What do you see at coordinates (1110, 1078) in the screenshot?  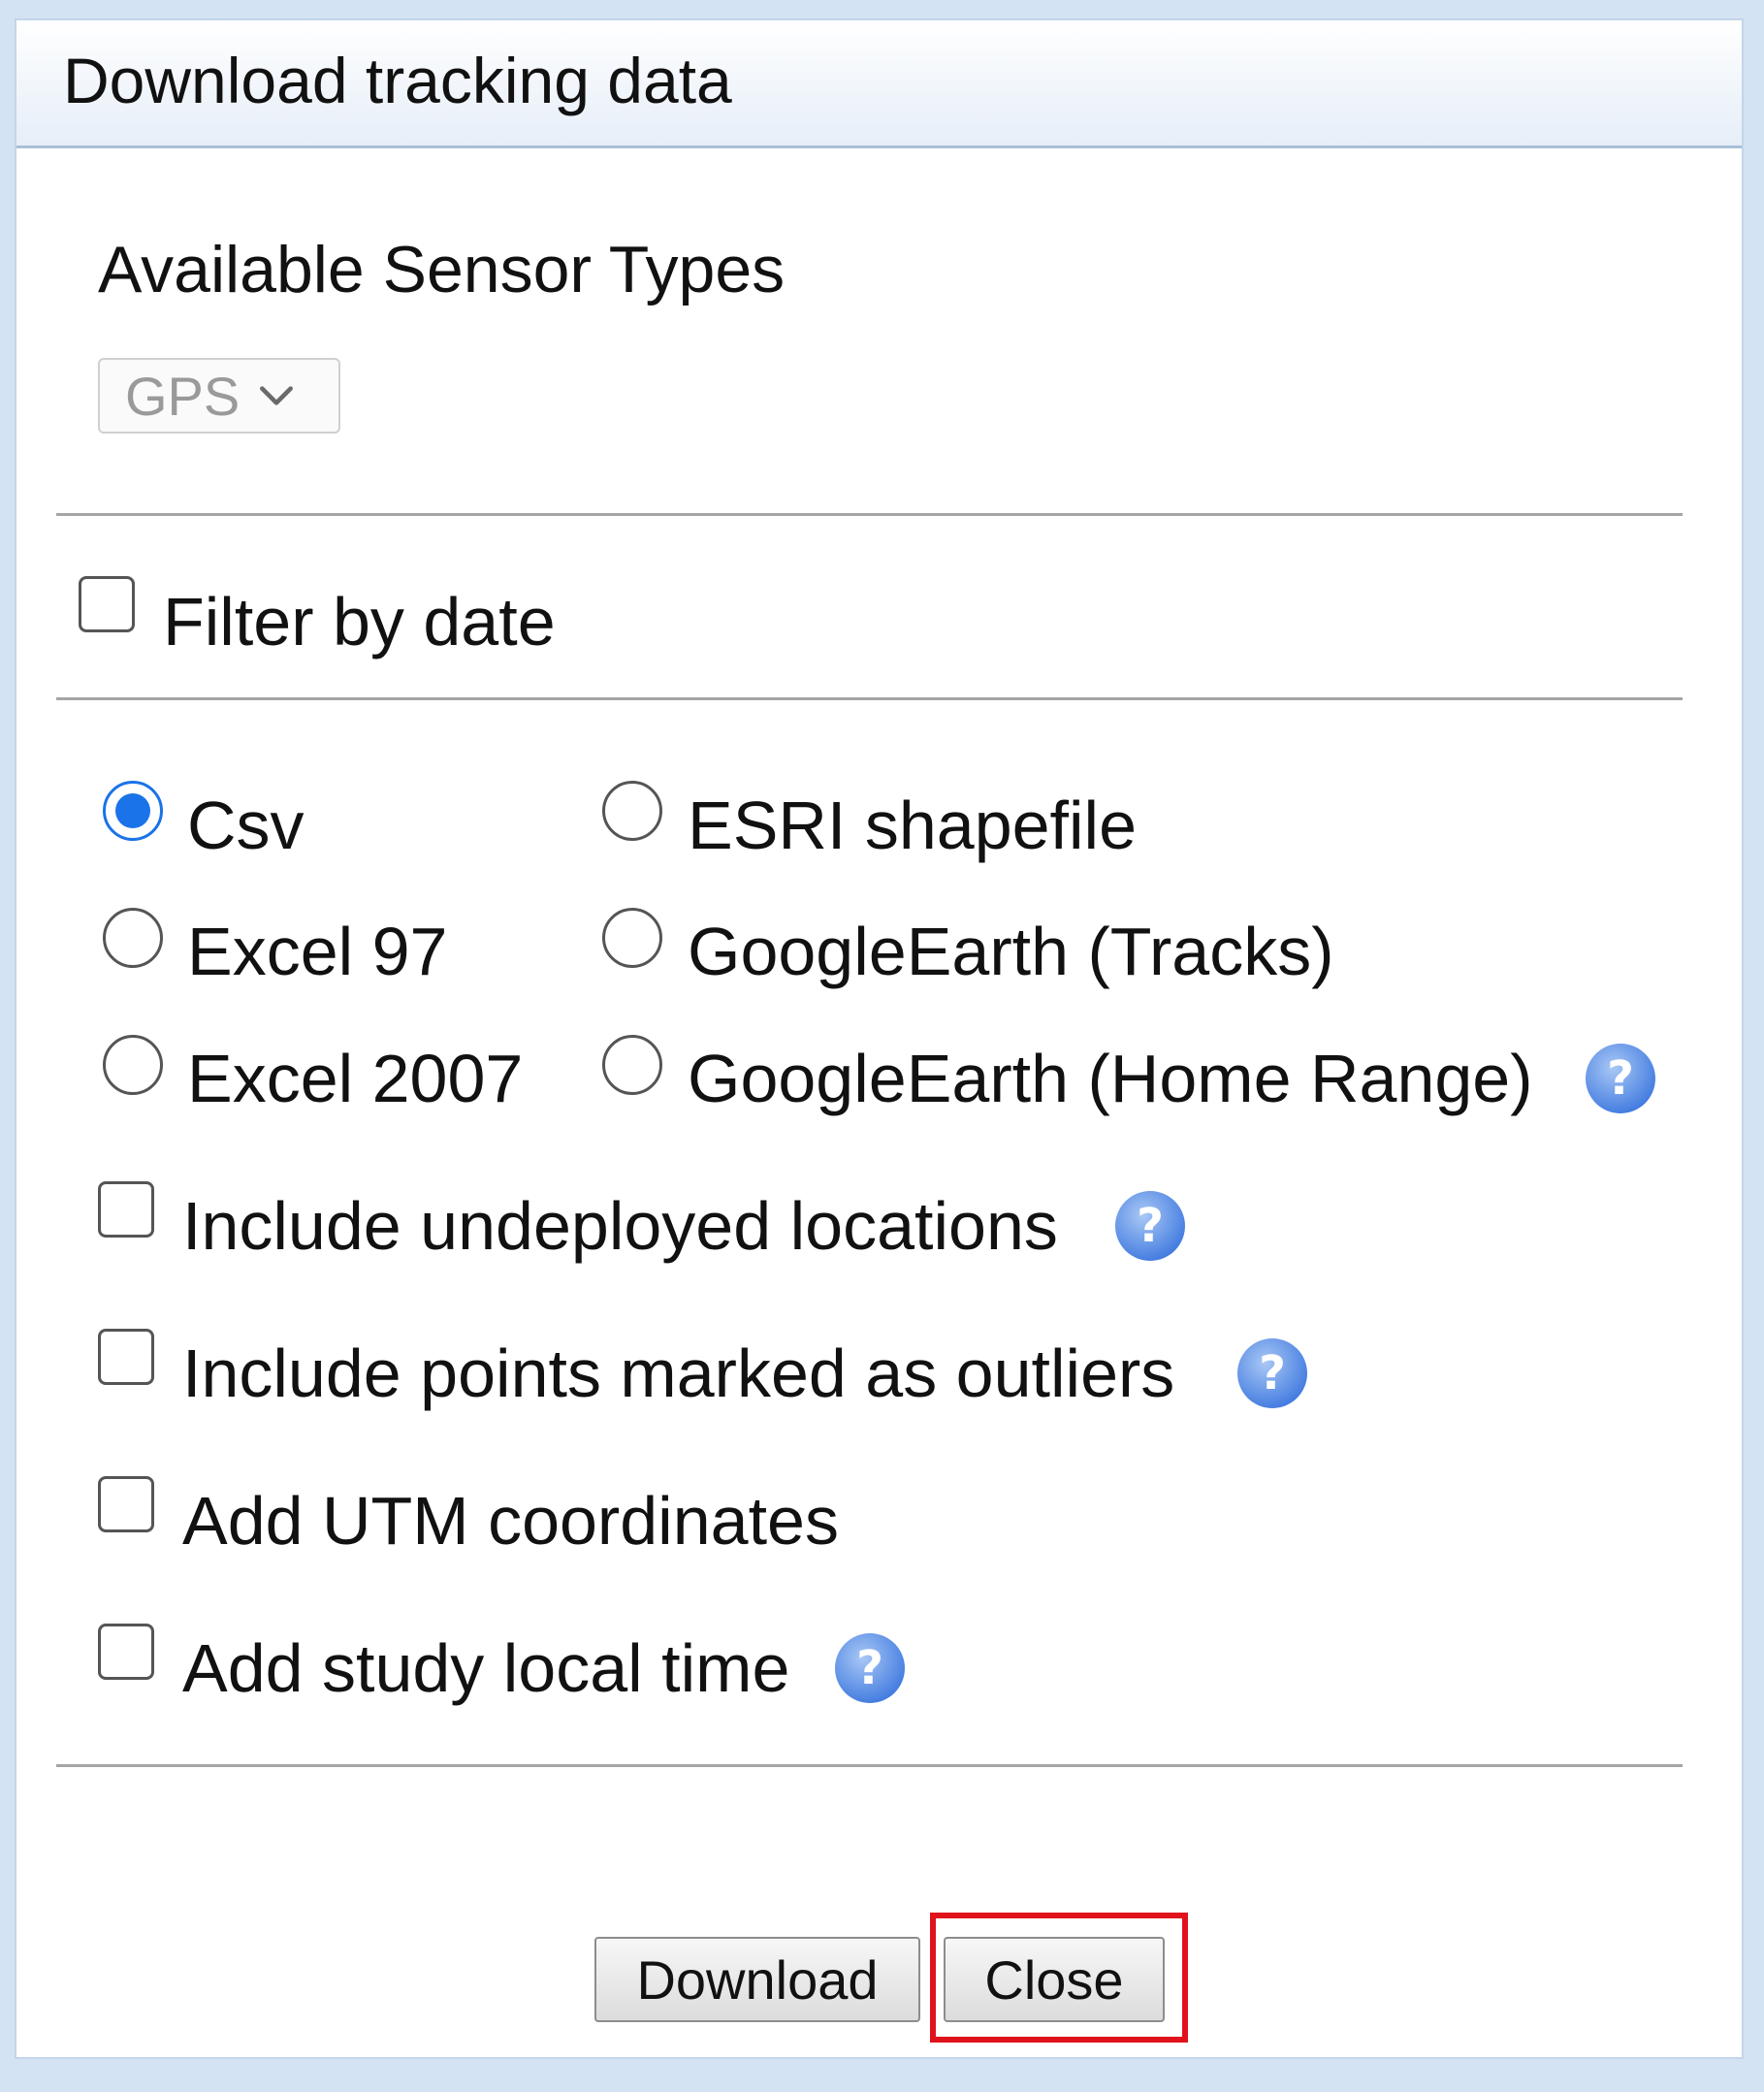 I see `format-label-googleearth-home-range: GoogleEarth (Home Range)` at bounding box center [1110, 1078].